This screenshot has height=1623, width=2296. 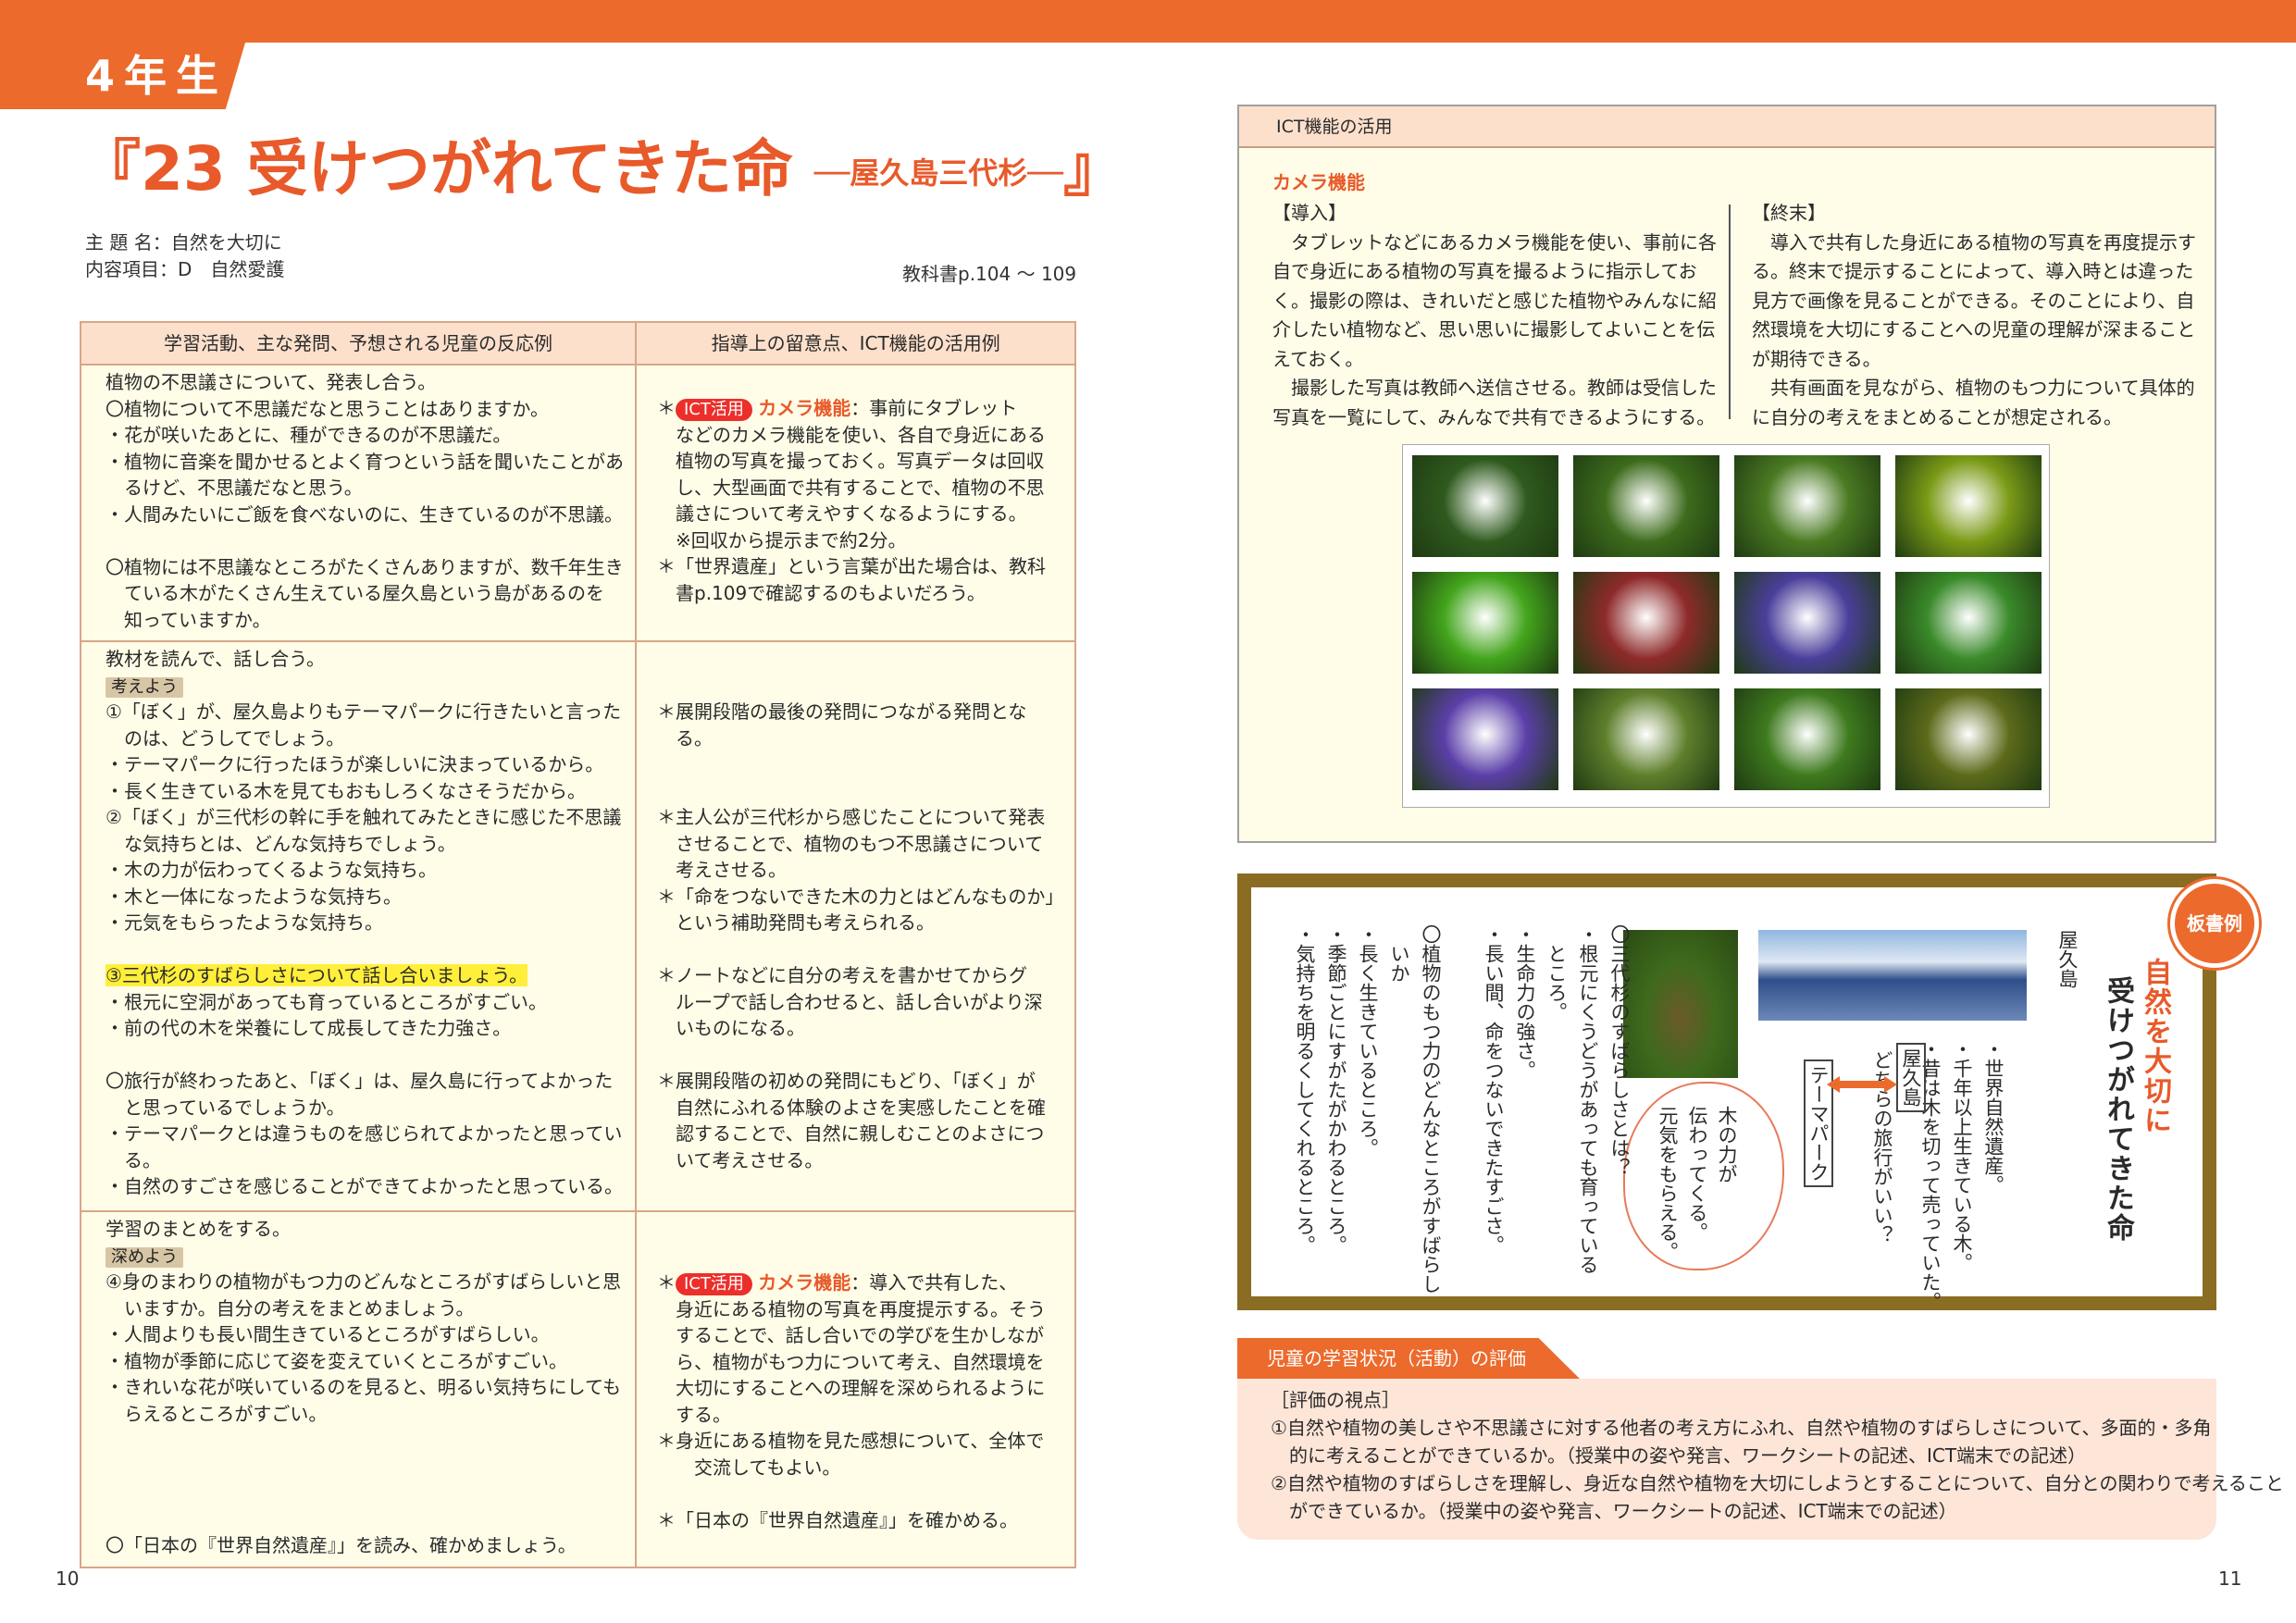 What do you see at coordinates (1368, 1041) in the screenshot?
I see `board-line: ・長く生きているところ。` at bounding box center [1368, 1041].